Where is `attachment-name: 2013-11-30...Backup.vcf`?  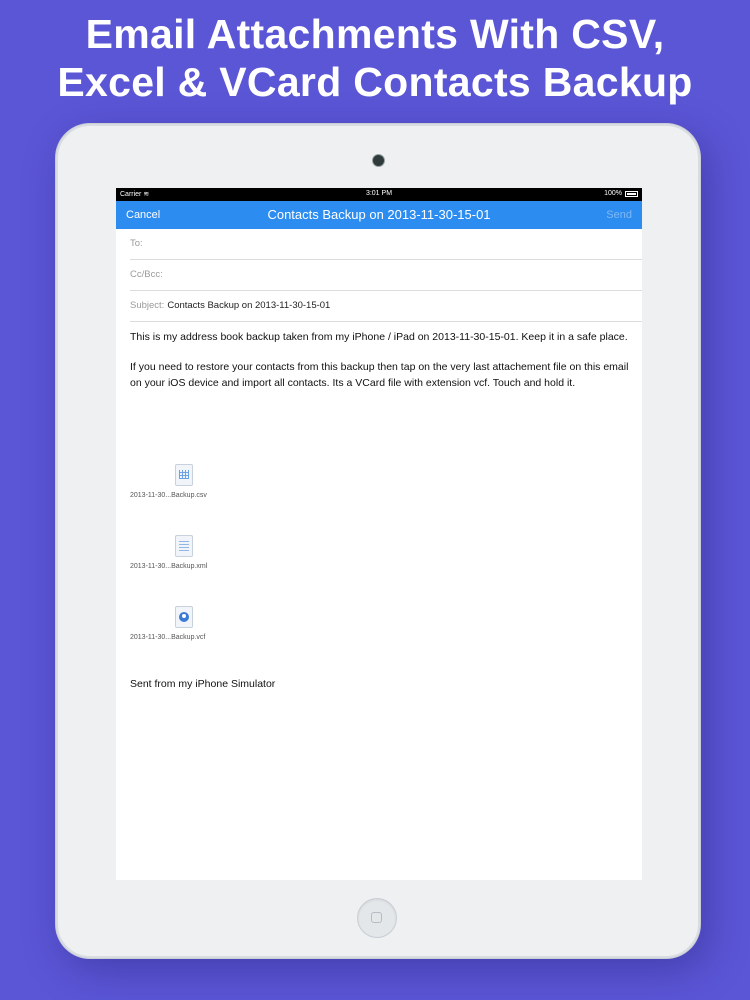
attachment-name: 2013-11-30...Backup.vcf is located at coordinates (168, 637).